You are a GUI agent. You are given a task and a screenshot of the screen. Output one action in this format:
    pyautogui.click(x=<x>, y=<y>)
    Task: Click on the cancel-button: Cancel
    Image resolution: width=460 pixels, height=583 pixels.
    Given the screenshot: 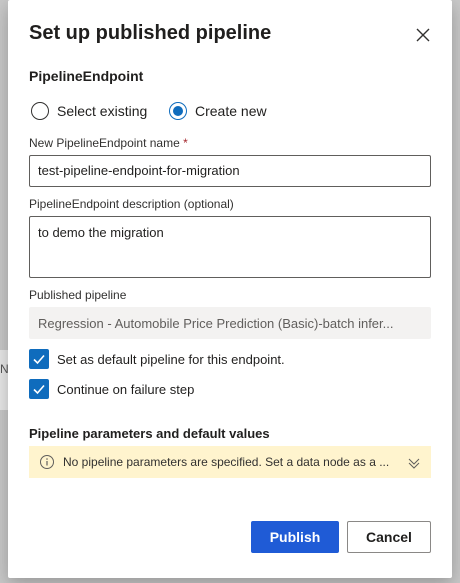 What is the action you would take?
    pyautogui.click(x=389, y=537)
    